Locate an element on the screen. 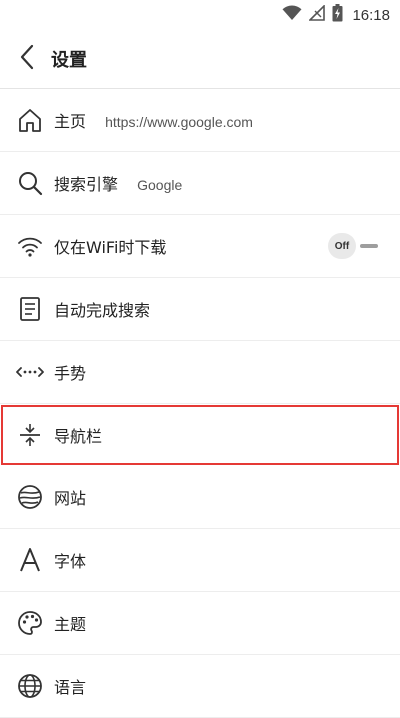 The image size is (400, 718). setting-font: 字体 is located at coordinates (200, 560).